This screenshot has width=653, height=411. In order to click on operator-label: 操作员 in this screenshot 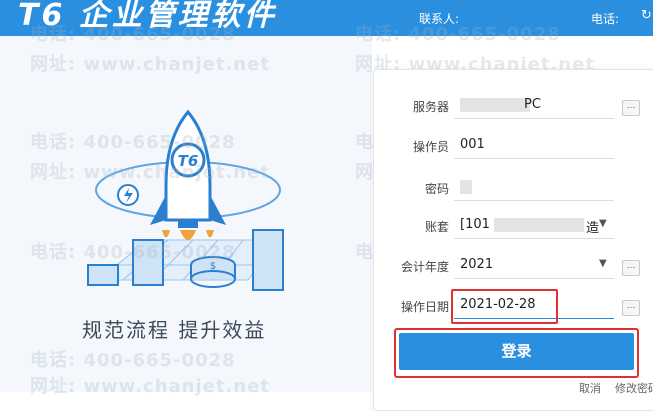, I will do `click(430, 147)`.